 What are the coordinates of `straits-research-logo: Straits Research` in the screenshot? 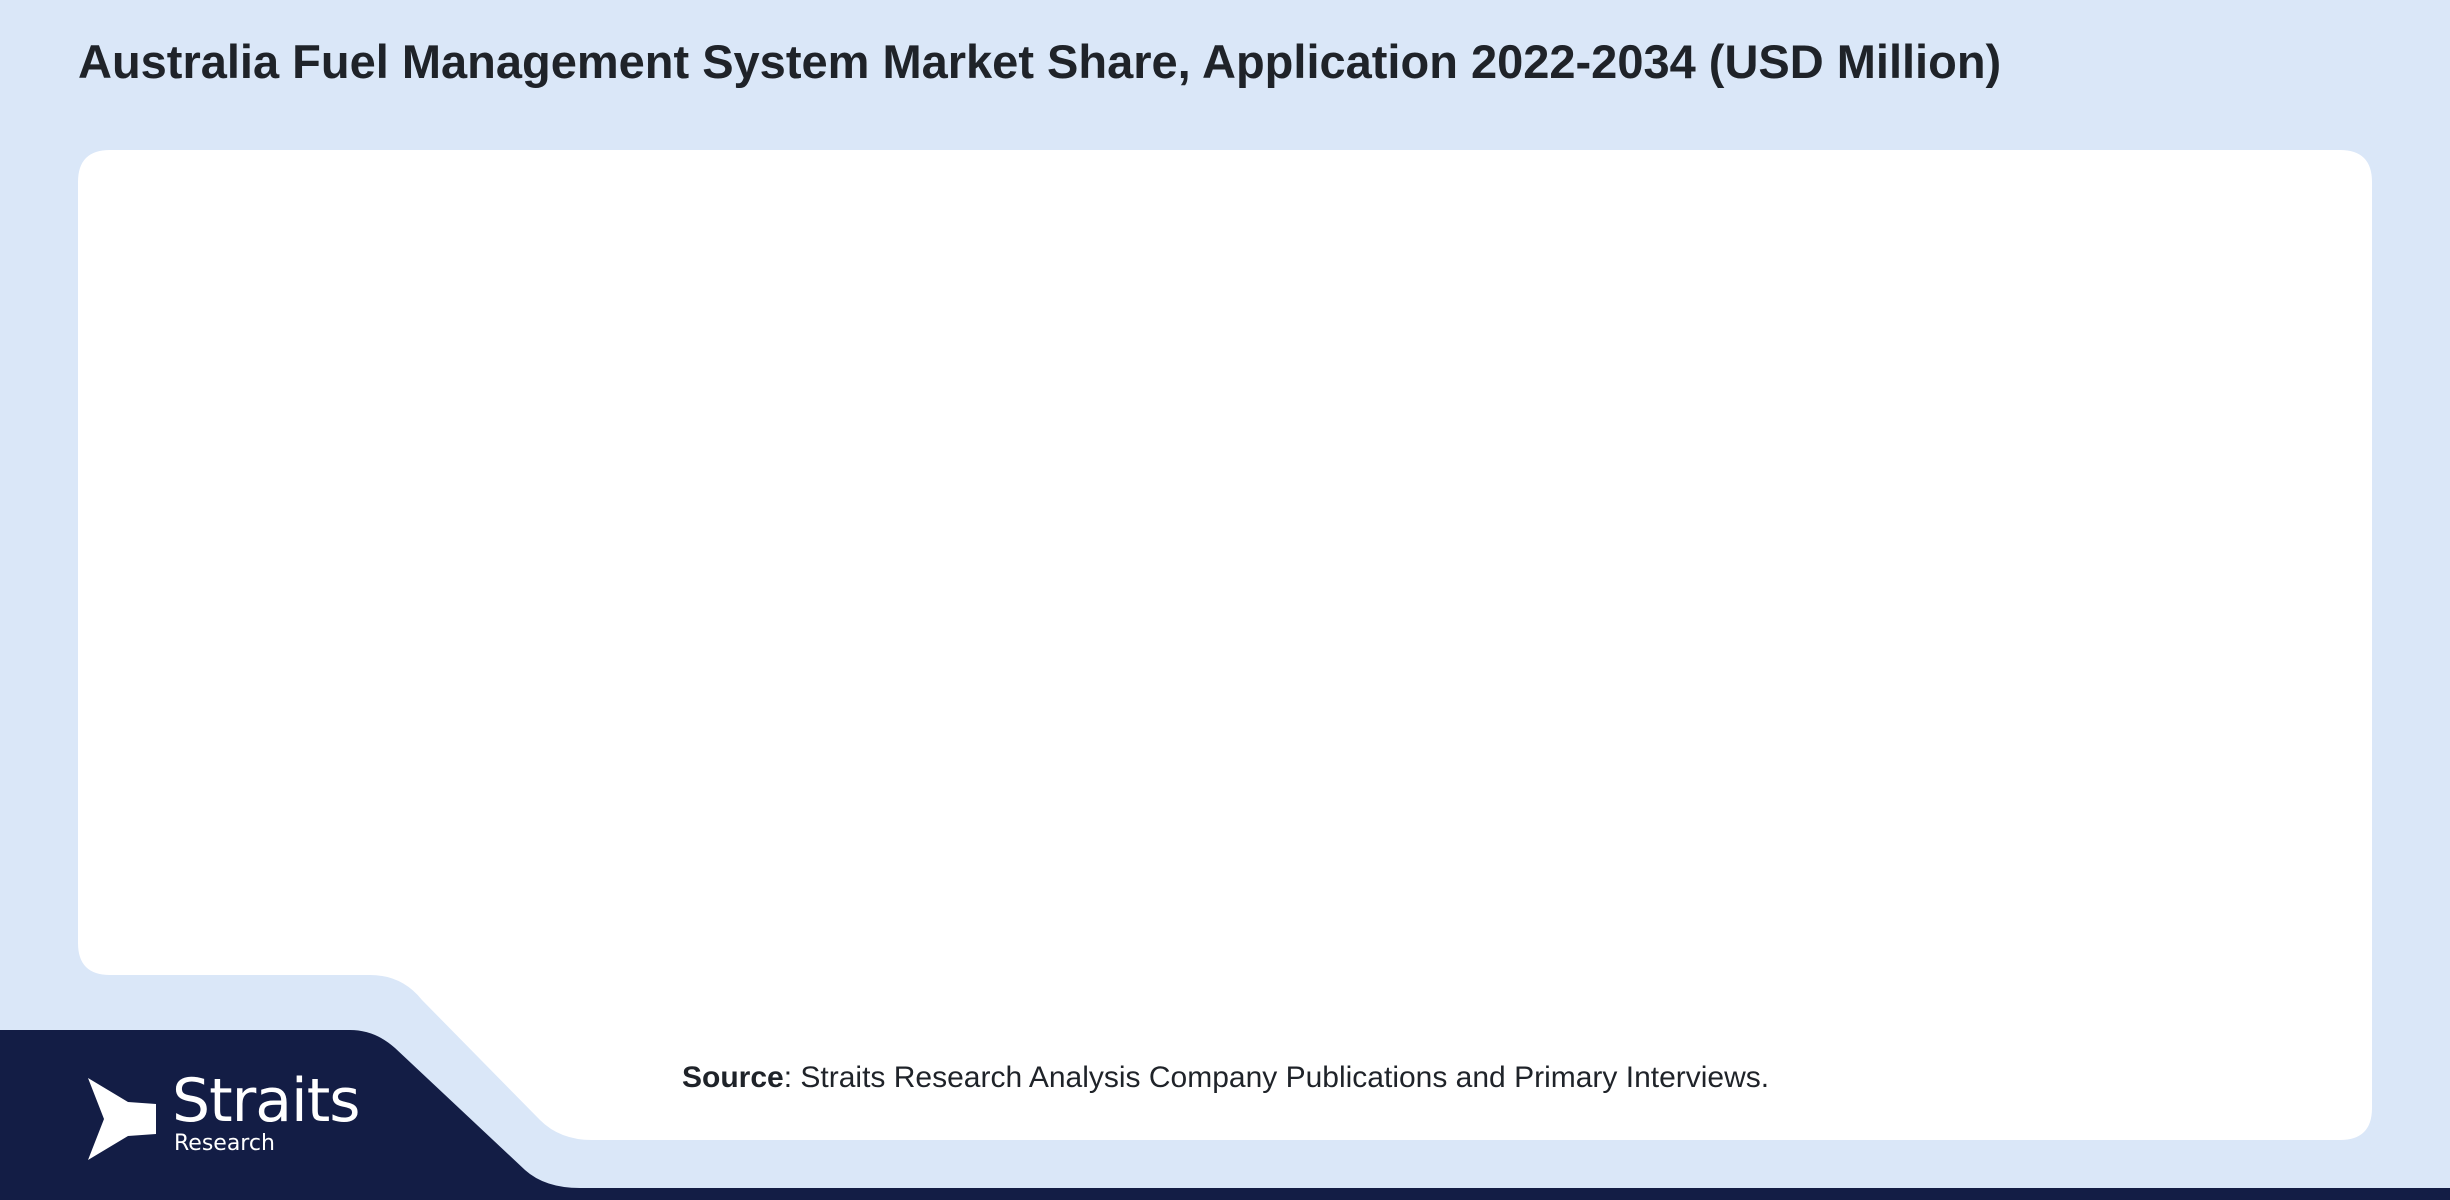 It's located at (234, 1118).